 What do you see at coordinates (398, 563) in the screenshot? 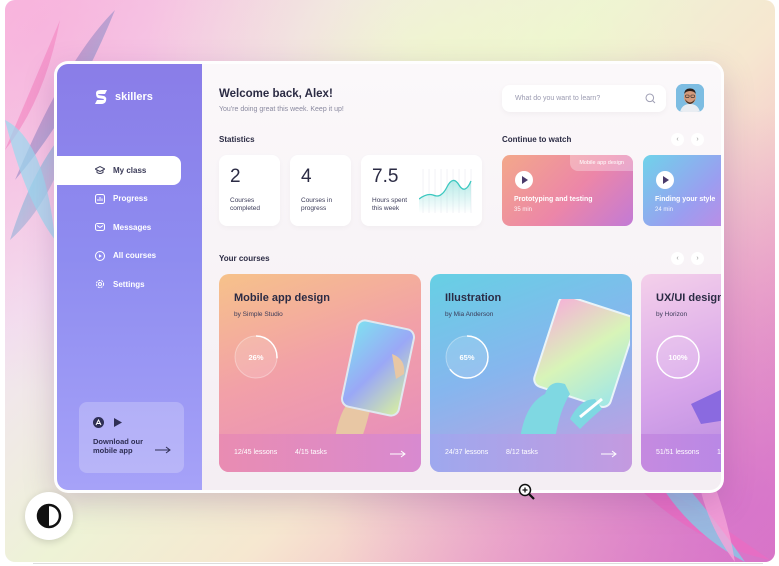
I see `divider` at bounding box center [398, 563].